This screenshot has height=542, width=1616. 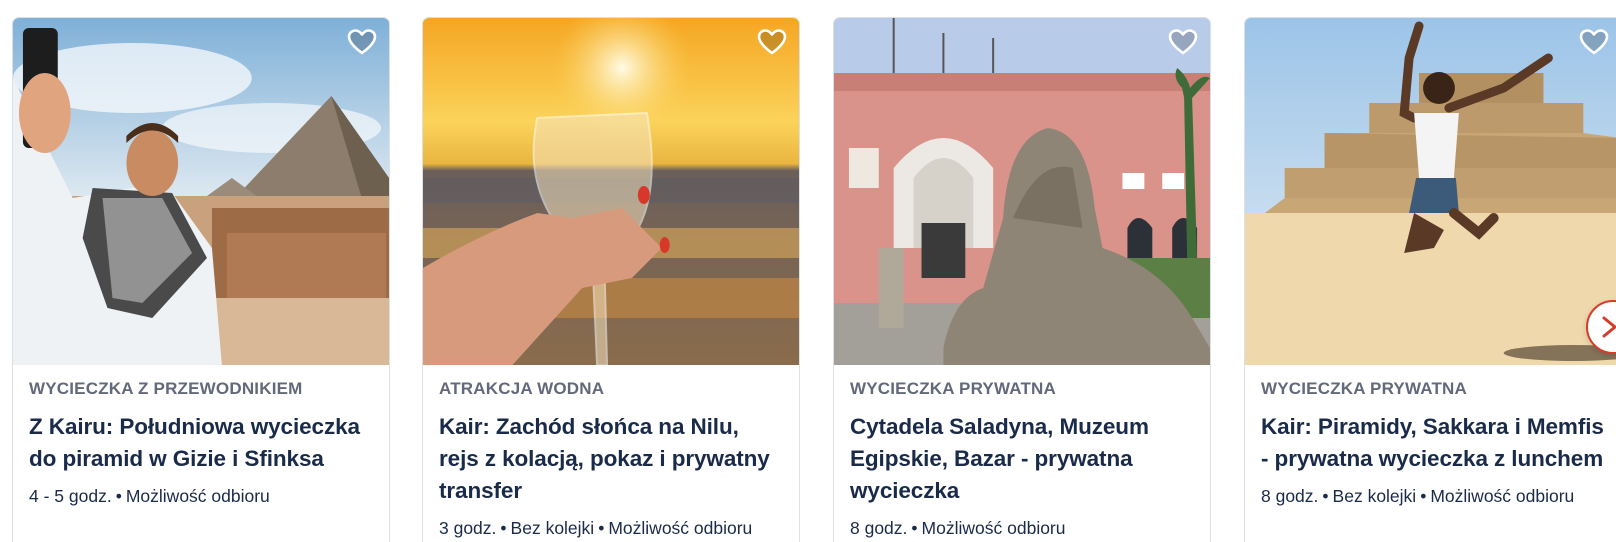 What do you see at coordinates (70, 496) in the screenshot?
I see `duration: 4 - 5 godz.` at bounding box center [70, 496].